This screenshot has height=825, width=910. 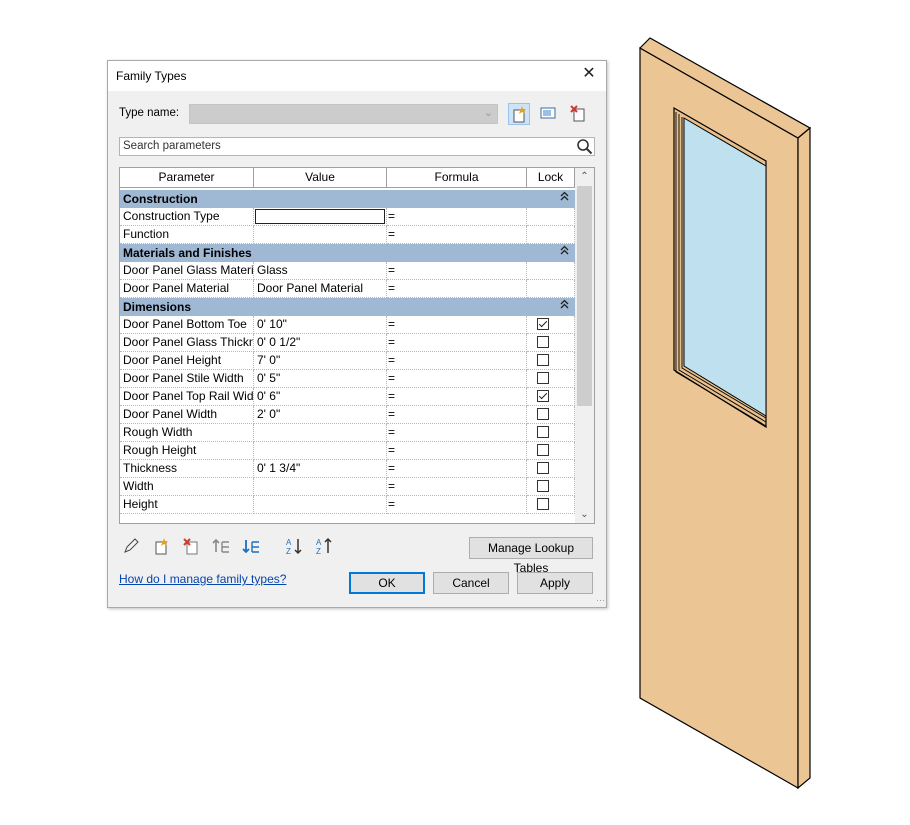 I want to click on search-icon, so click(x=584, y=148).